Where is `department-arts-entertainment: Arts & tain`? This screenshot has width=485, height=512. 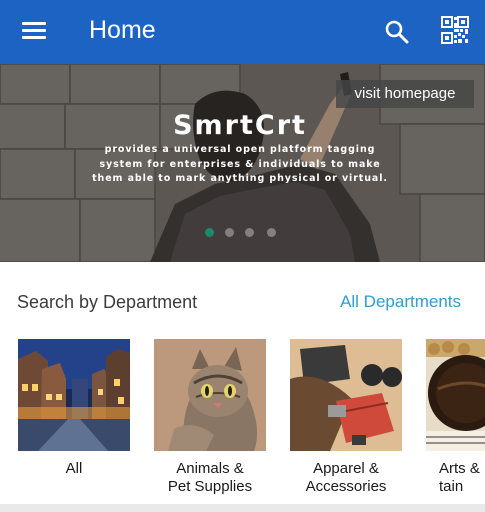
department-arts-entertainment: Arts & tain is located at coordinates (455, 417).